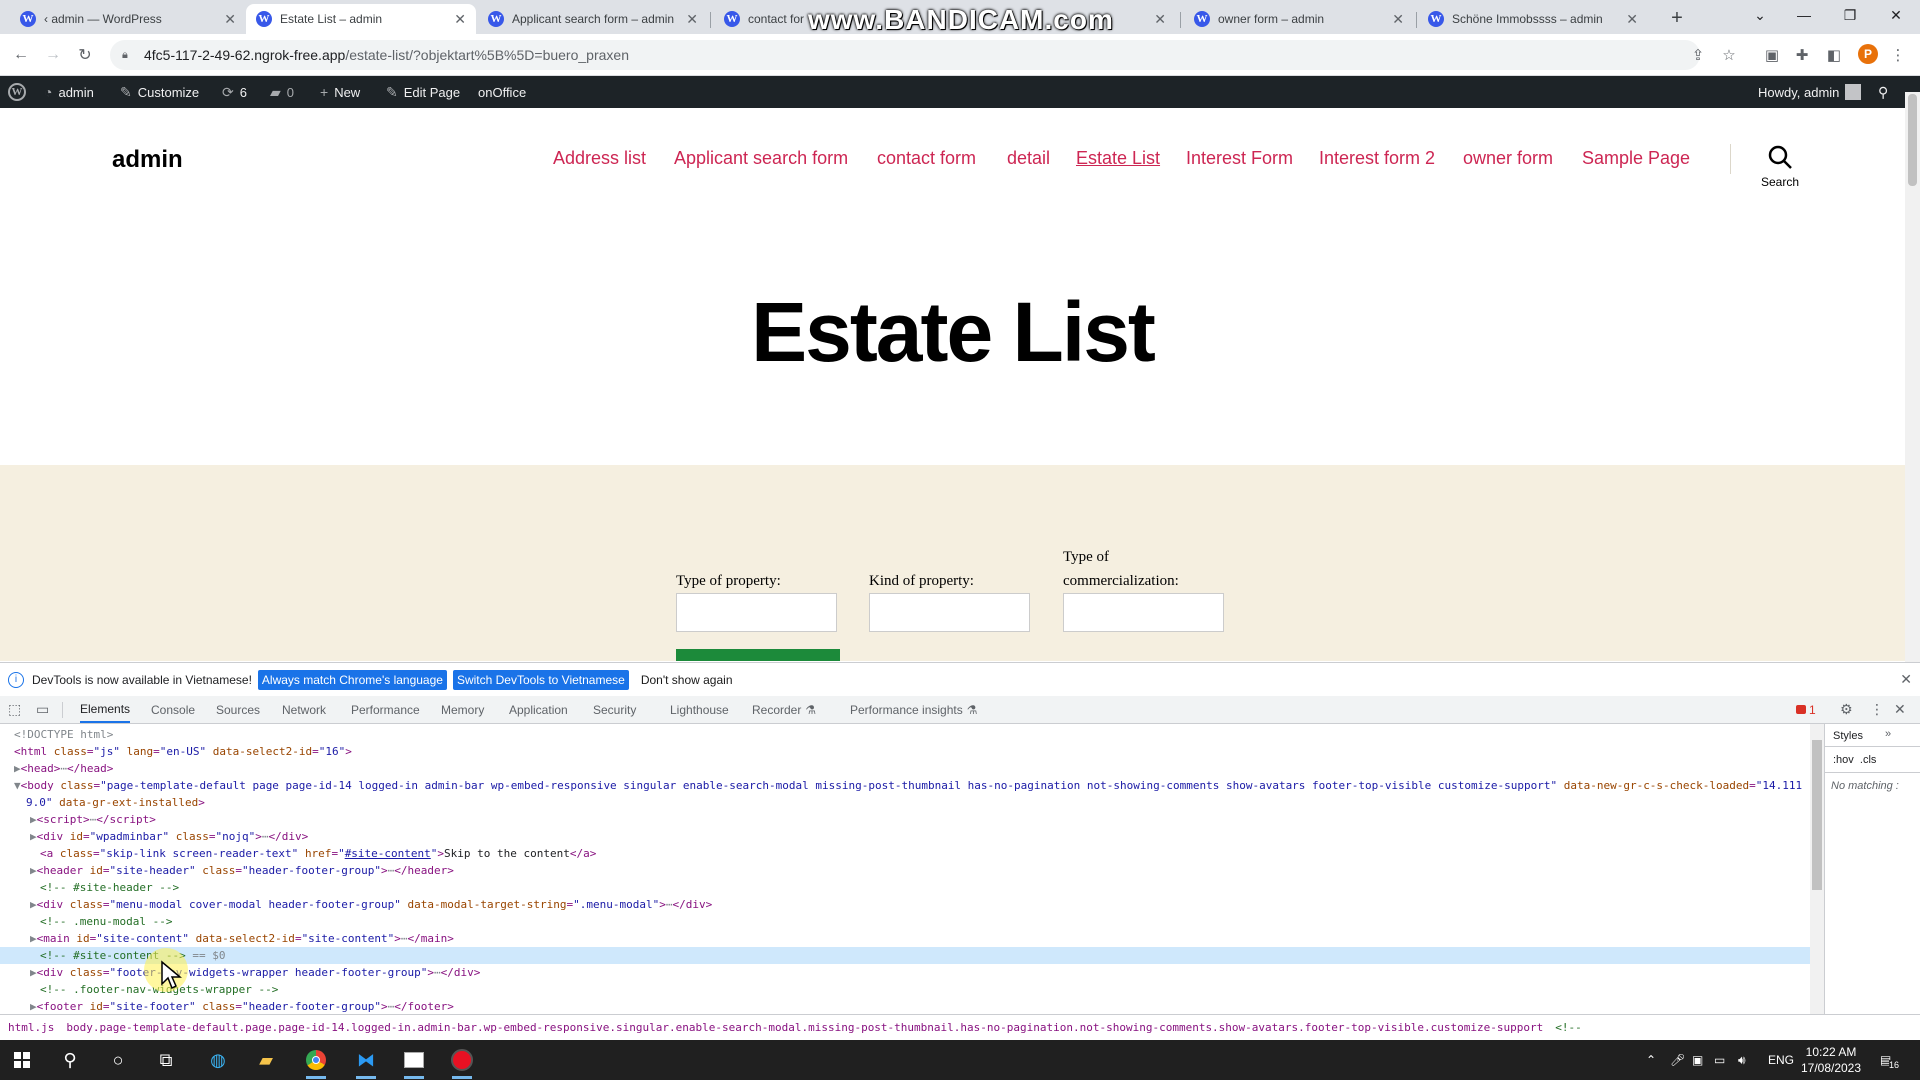 The image size is (1920, 1080). I want to click on search-toggle-button: Search, so click(1780, 170).